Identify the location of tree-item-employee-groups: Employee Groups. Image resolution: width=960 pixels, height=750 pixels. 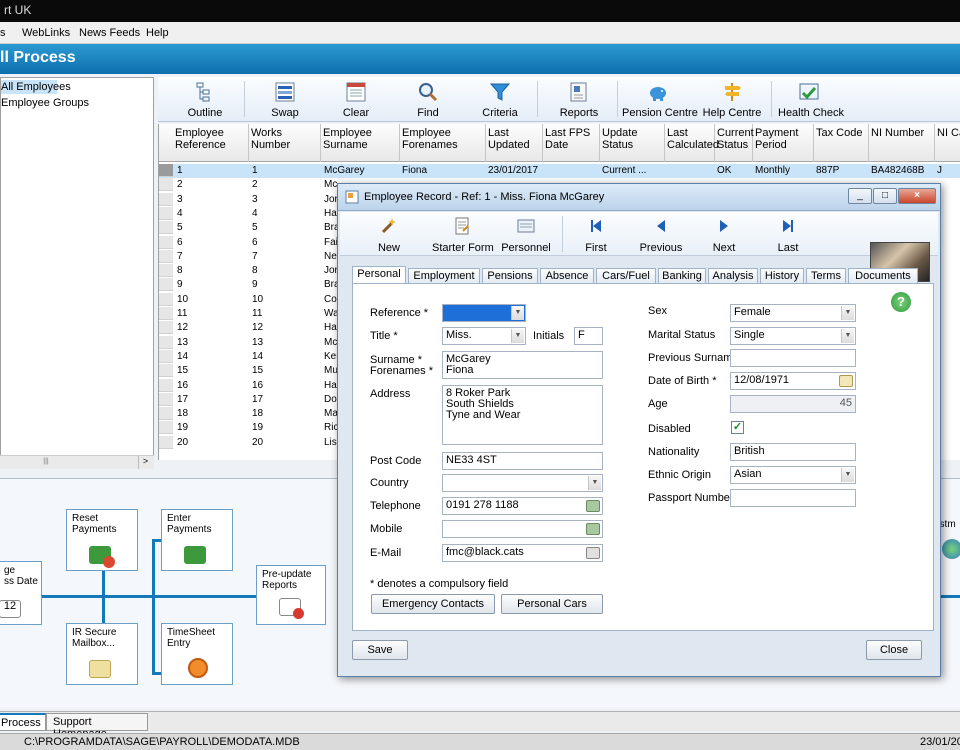
(45, 103).